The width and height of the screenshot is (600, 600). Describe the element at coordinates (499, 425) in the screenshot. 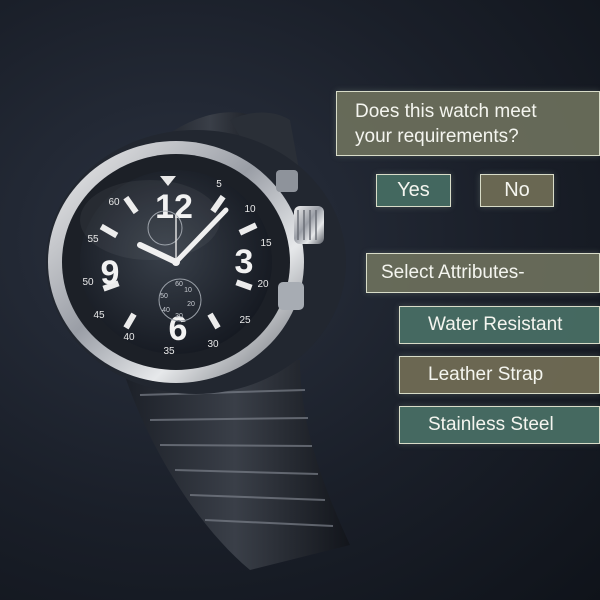

I see `attribute-stainless-steel: Stainless Steel` at that location.